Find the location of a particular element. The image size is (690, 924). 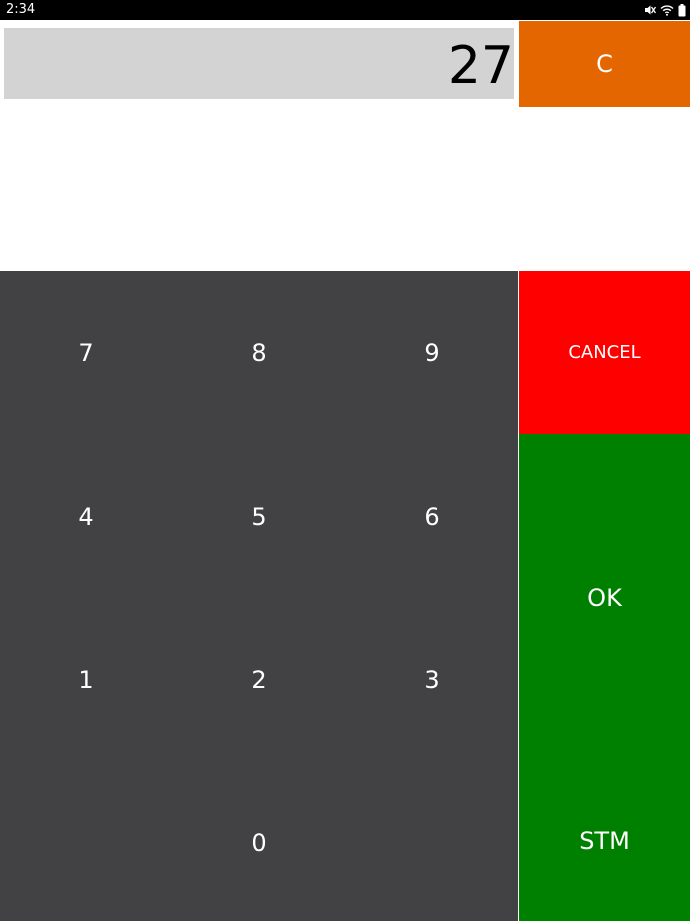

status-bar: 2:34 is located at coordinates (345, 10).